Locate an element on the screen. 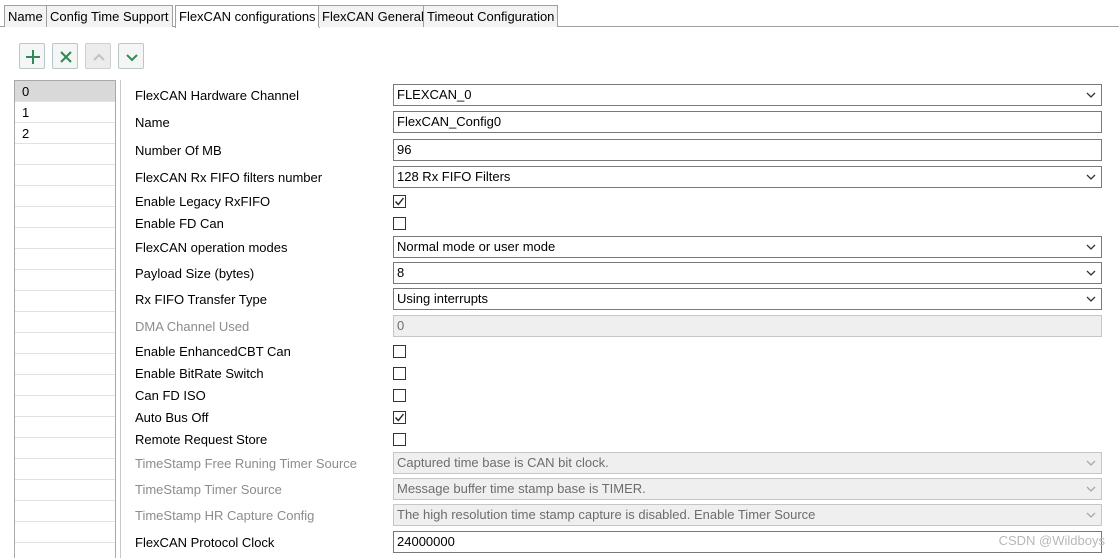 Image resolution: width=1119 pixels, height=558 pixels. auto-bus-off-label: Auto Bus Off is located at coordinates (172, 417).